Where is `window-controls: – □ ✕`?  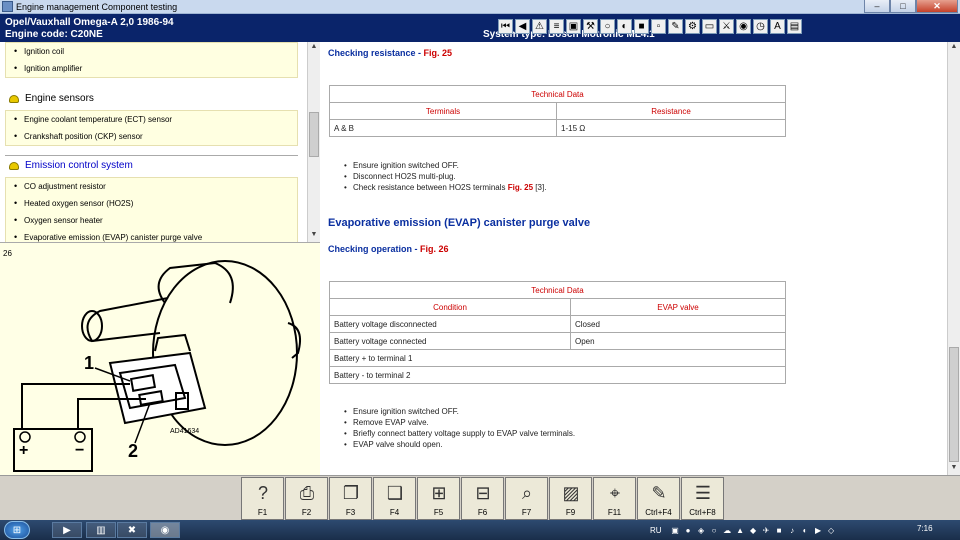 window-controls: – □ ✕ is located at coordinates (911, 6).